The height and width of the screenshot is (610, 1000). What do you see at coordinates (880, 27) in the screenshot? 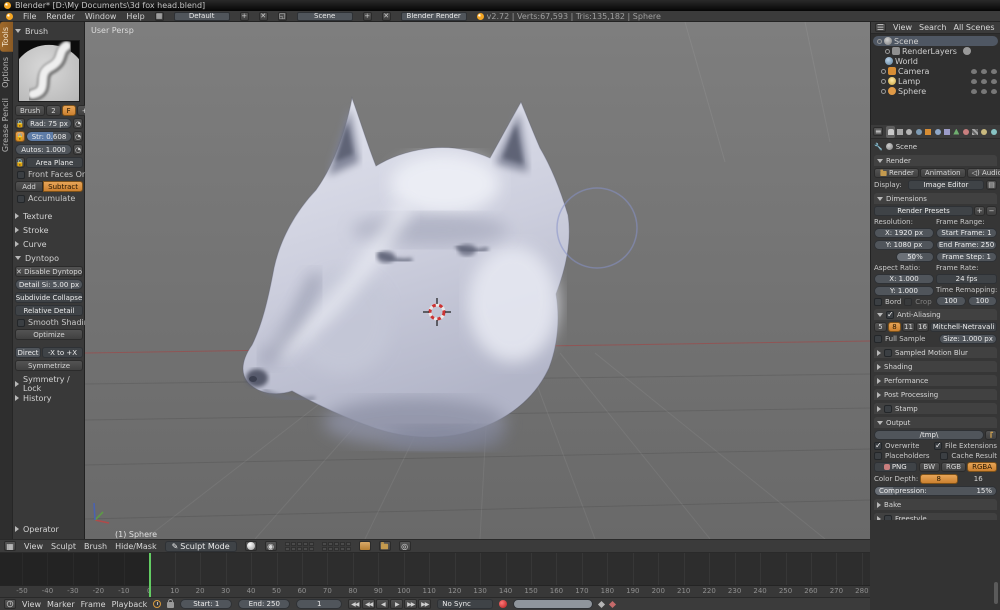
I see `outliner-editor-icon: ☰` at bounding box center [880, 27].